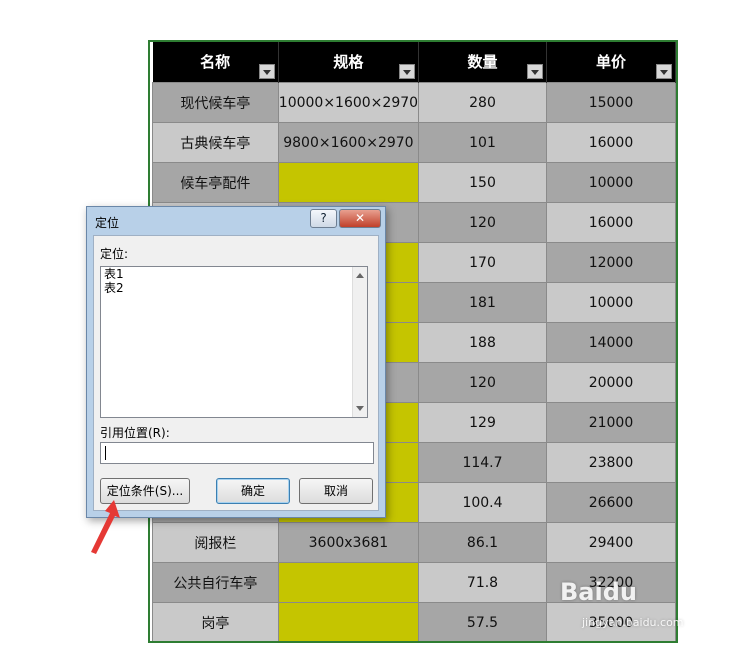  What do you see at coordinates (215, 582) in the screenshot?
I see `cell-name: 公共自行车亭` at bounding box center [215, 582].